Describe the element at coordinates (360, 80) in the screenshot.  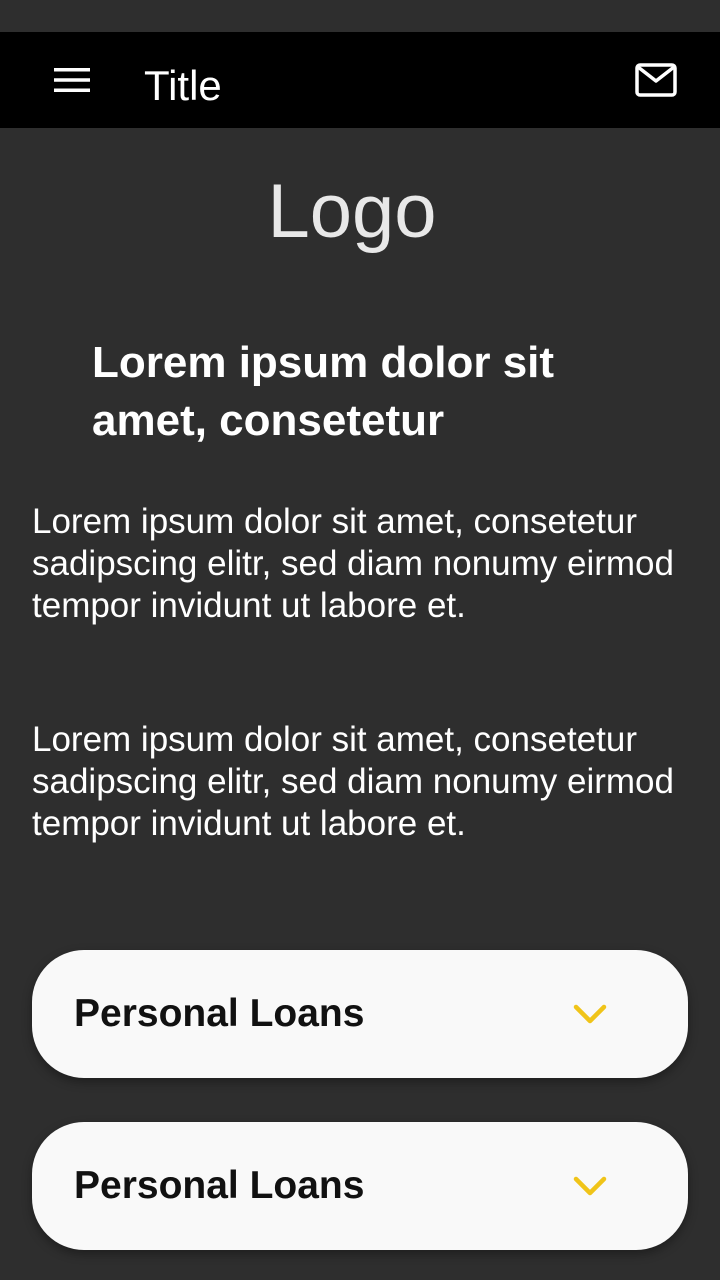
I see `app-bar: Title` at that location.